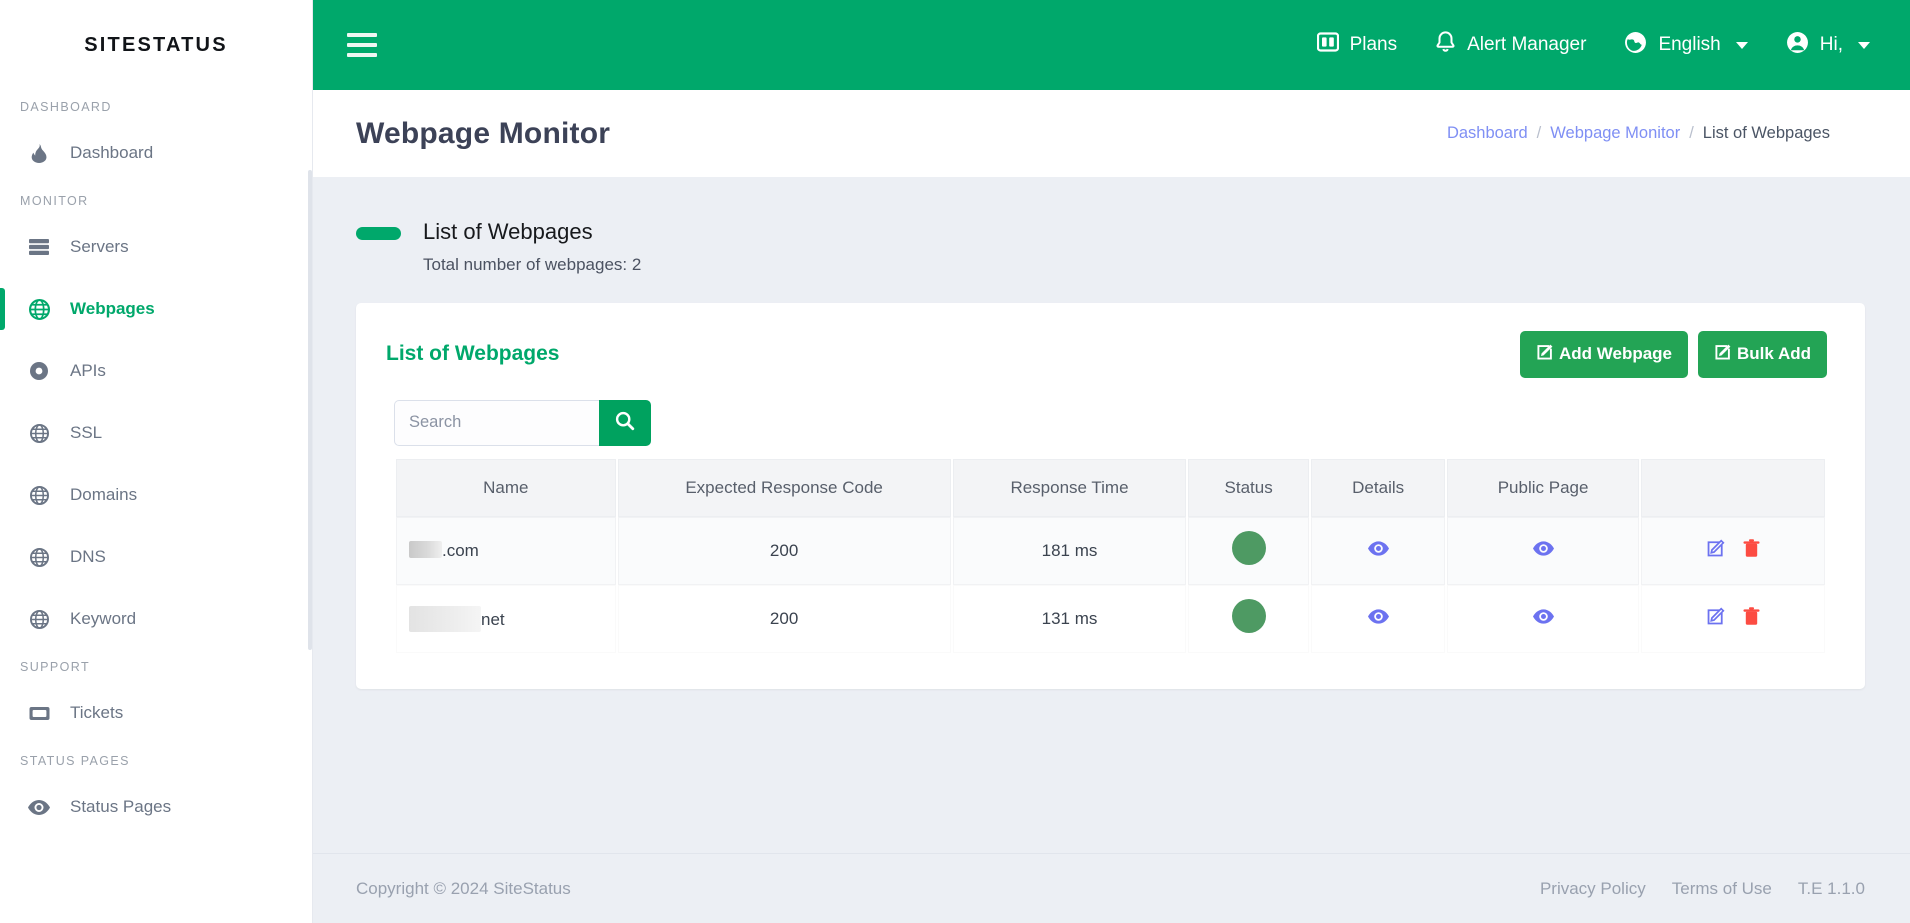 The width and height of the screenshot is (1910, 923). Describe the element at coordinates (506, 550) in the screenshot. I see `cell-name: .com` at that location.